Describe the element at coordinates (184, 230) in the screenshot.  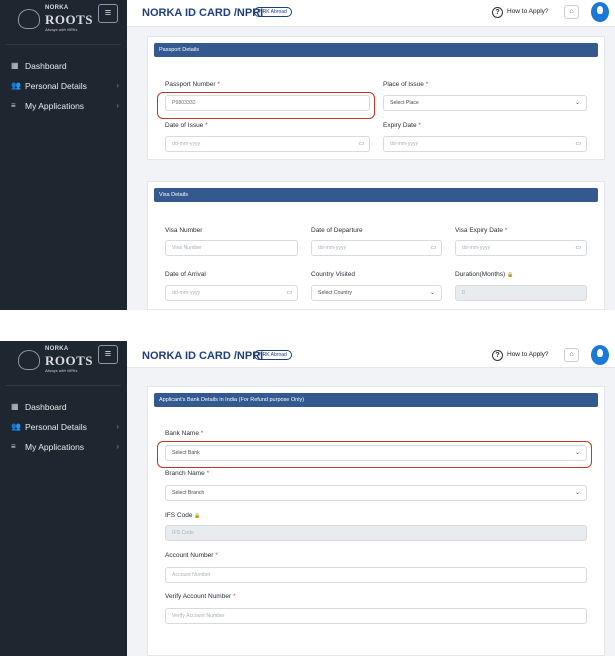
I see `visa-number-label: Visa Number` at that location.